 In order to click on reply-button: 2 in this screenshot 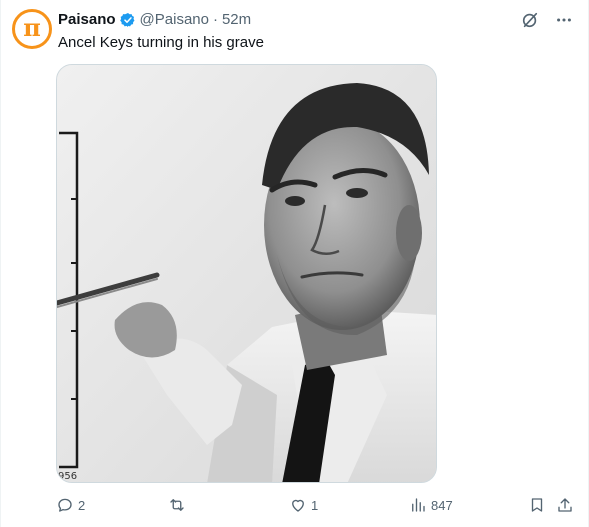, I will do `click(70, 505)`.